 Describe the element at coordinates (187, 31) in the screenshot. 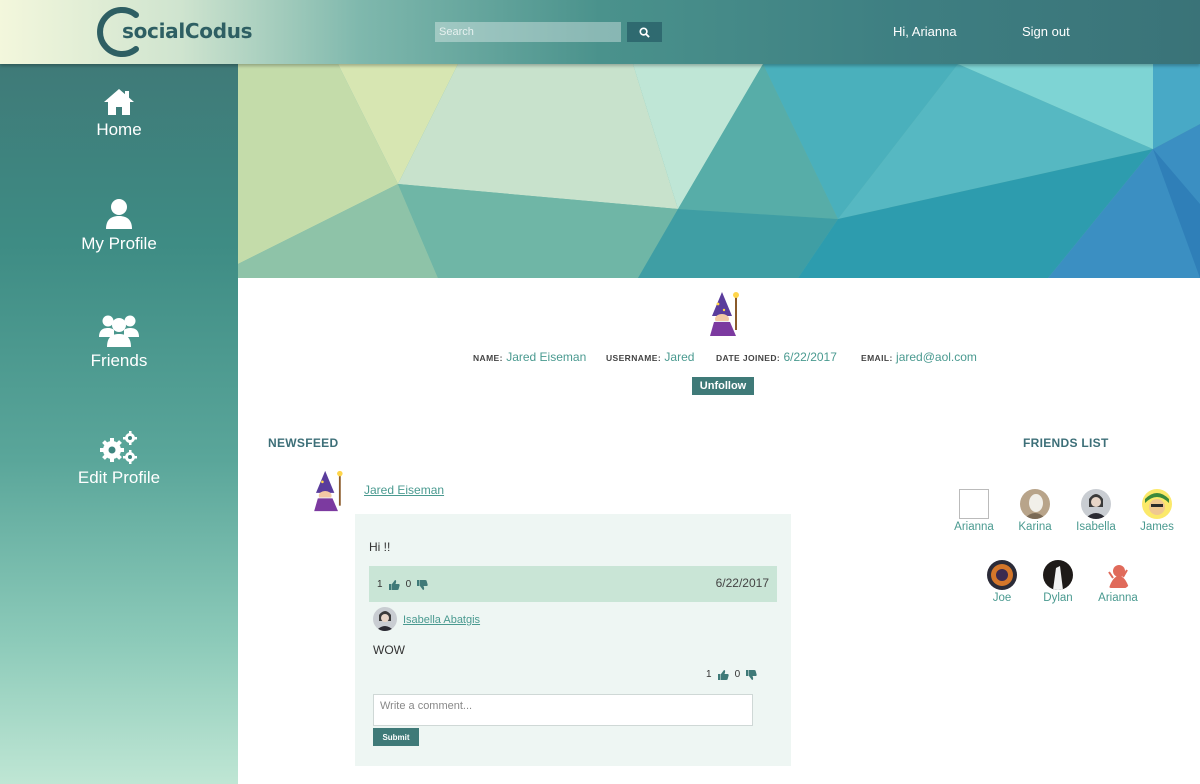

I see `logo-text: socialCodus` at that location.